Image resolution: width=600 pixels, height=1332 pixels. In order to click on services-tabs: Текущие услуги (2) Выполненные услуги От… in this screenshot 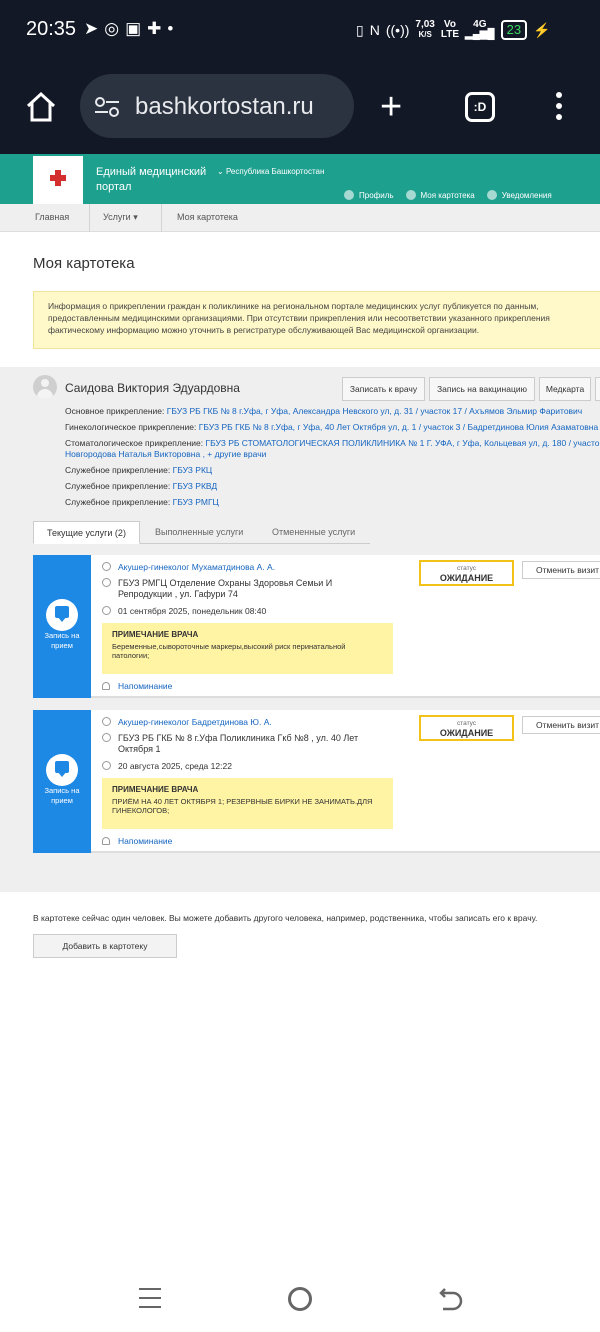, I will do `click(201, 532)`.